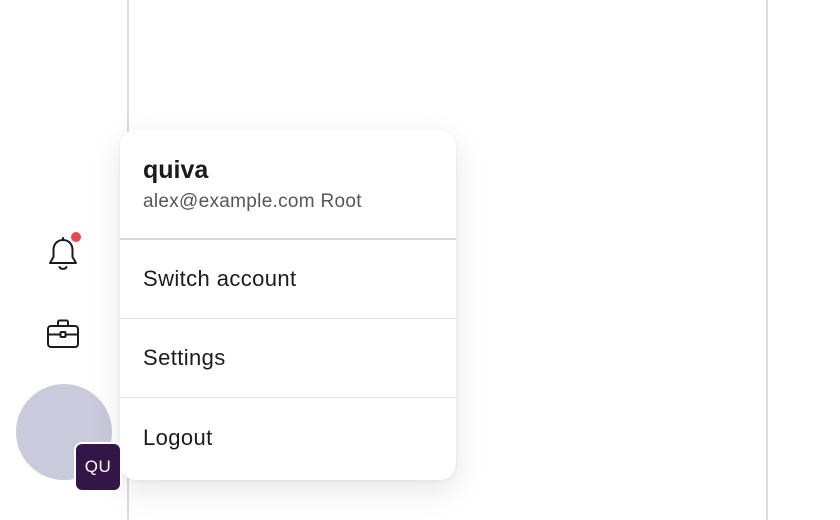 The image size is (840, 520). I want to click on account-role: Root, so click(341, 201).